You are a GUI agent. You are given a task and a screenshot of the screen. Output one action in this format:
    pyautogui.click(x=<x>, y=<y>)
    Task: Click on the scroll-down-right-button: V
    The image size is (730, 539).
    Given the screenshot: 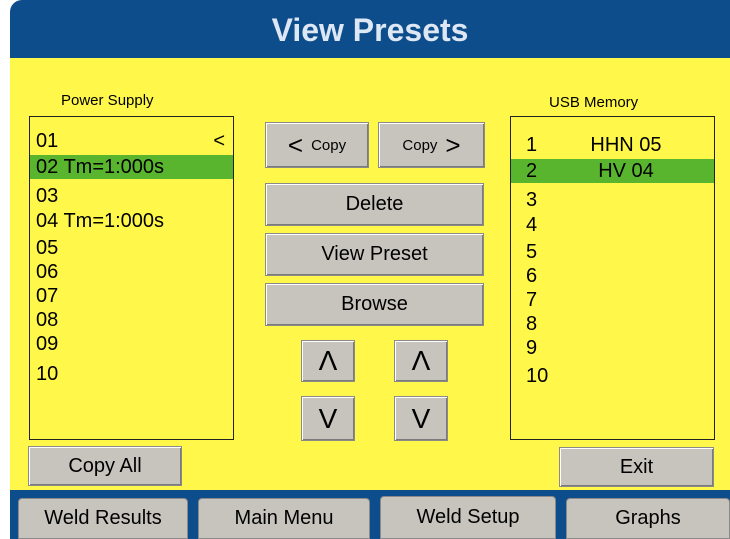 What is the action you would take?
    pyautogui.click(x=421, y=418)
    